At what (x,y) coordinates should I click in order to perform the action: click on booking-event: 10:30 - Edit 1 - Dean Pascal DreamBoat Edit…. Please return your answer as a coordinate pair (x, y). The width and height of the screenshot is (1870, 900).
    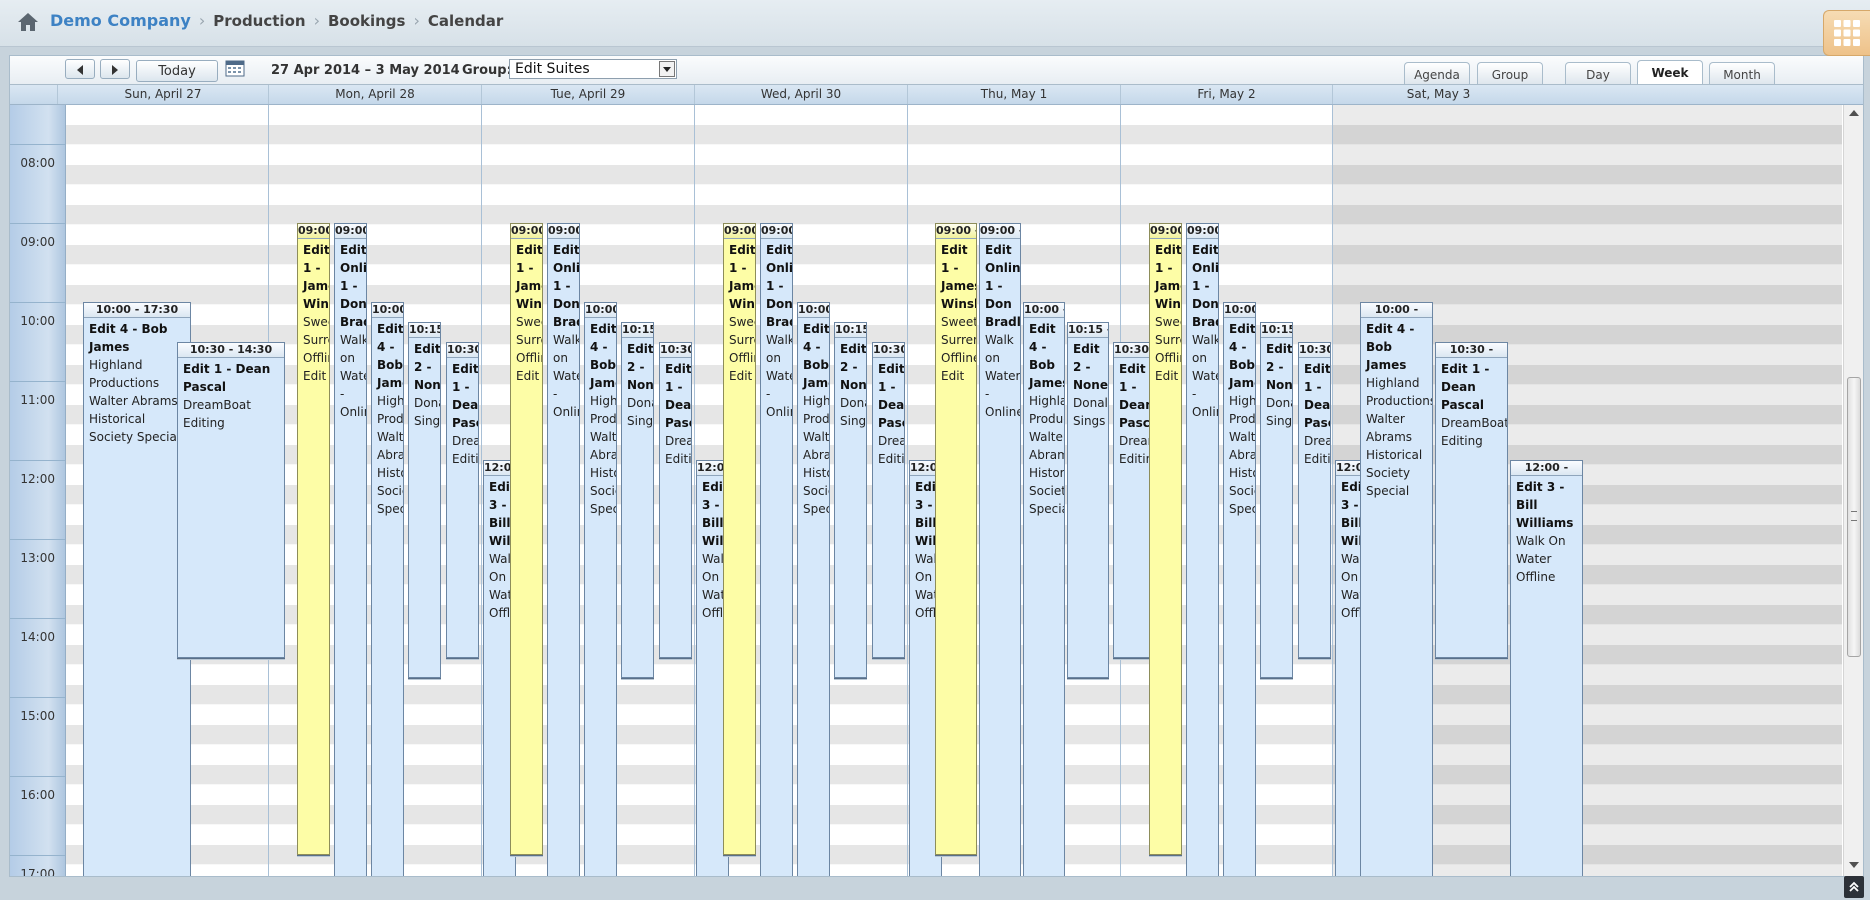
    Looking at the image, I should click on (1471, 500).